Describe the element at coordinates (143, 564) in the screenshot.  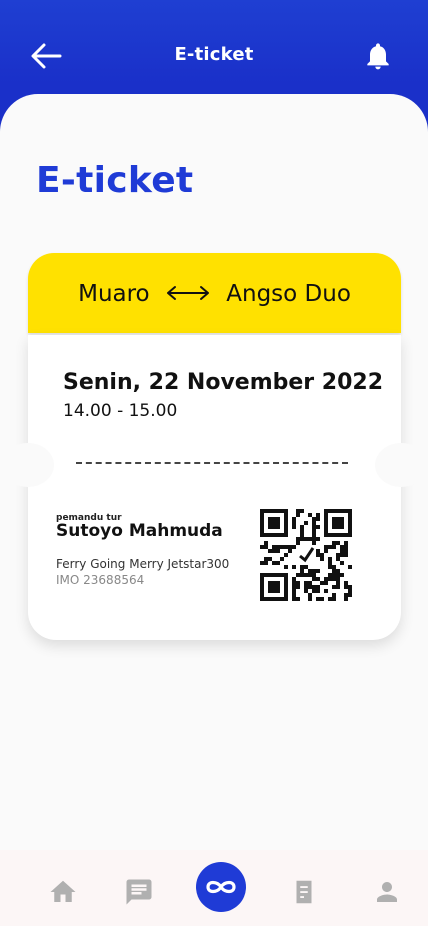
I see `ship-name: Ferry Going Merry Jetstar300` at that location.